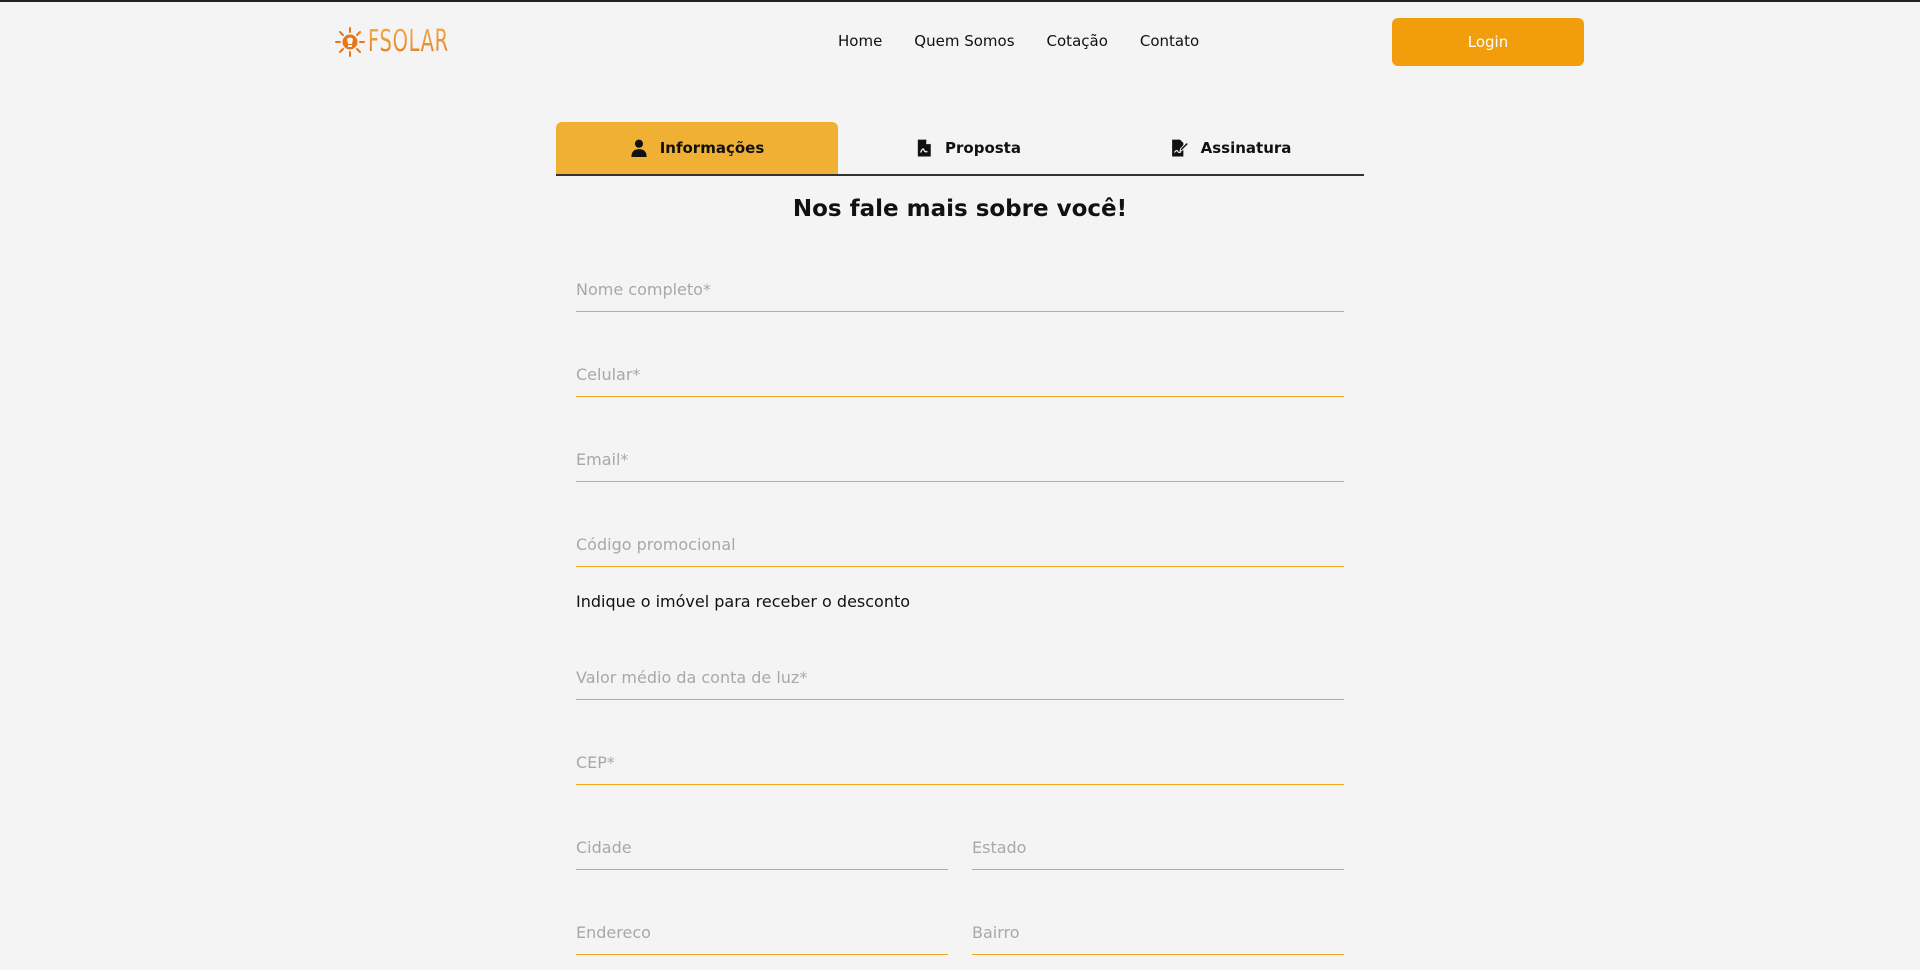  I want to click on tab-proposta: Proposta, so click(968, 148).